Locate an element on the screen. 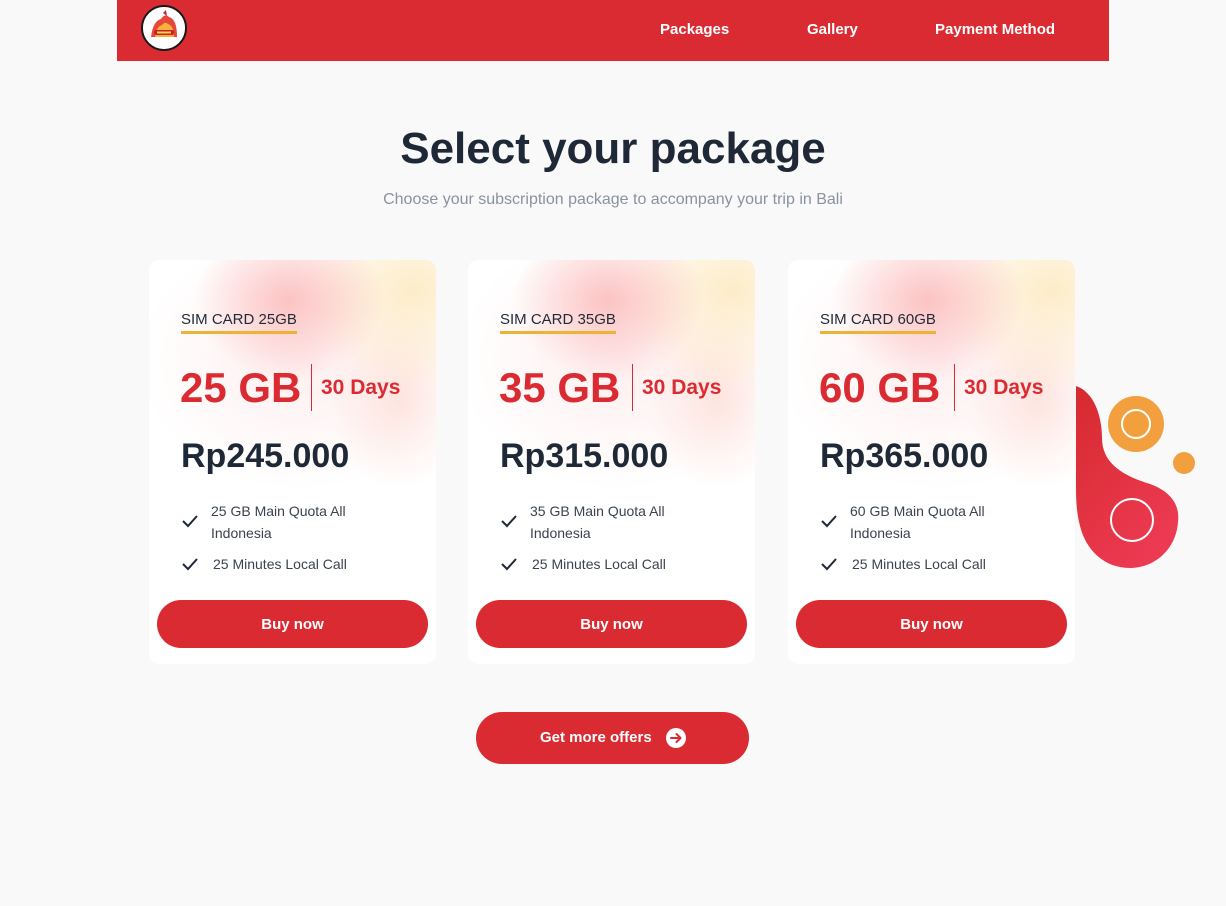 This screenshot has height=906, width=1226. package-price: Rp365.000 is located at coordinates (904, 456).